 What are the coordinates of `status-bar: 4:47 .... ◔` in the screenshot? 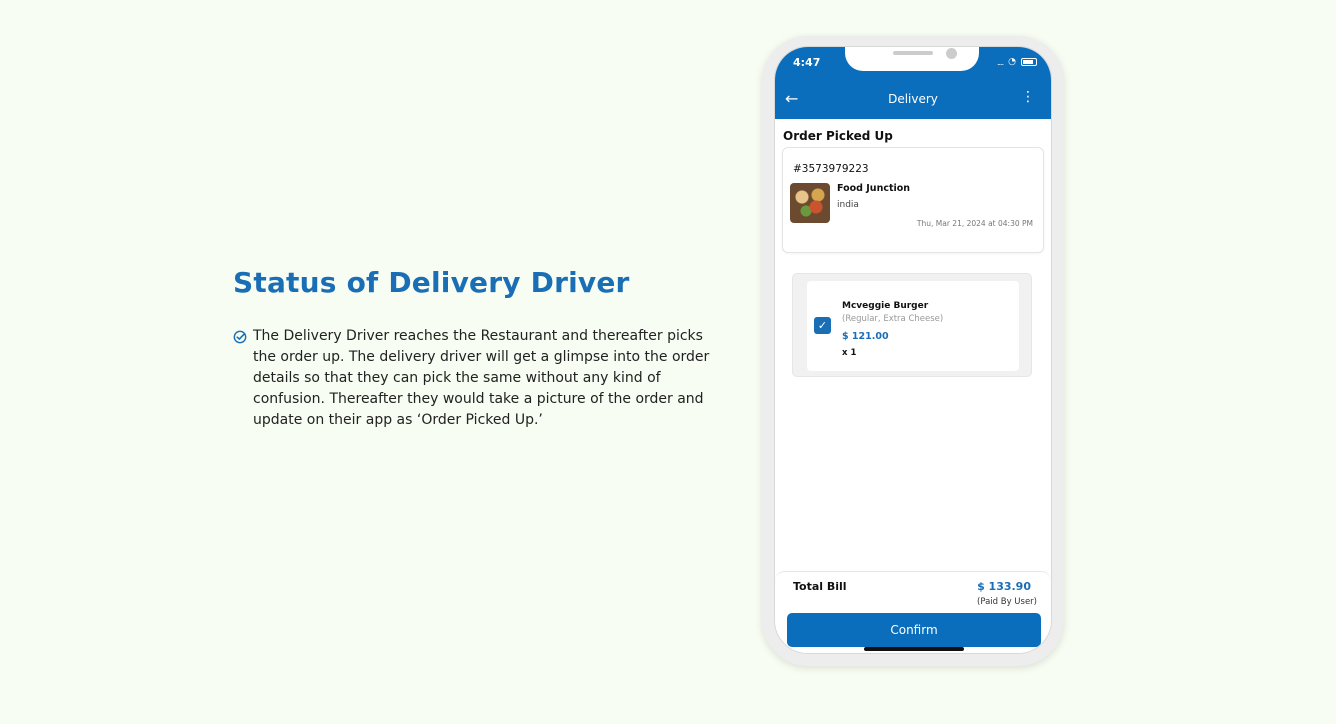 It's located at (913, 64).